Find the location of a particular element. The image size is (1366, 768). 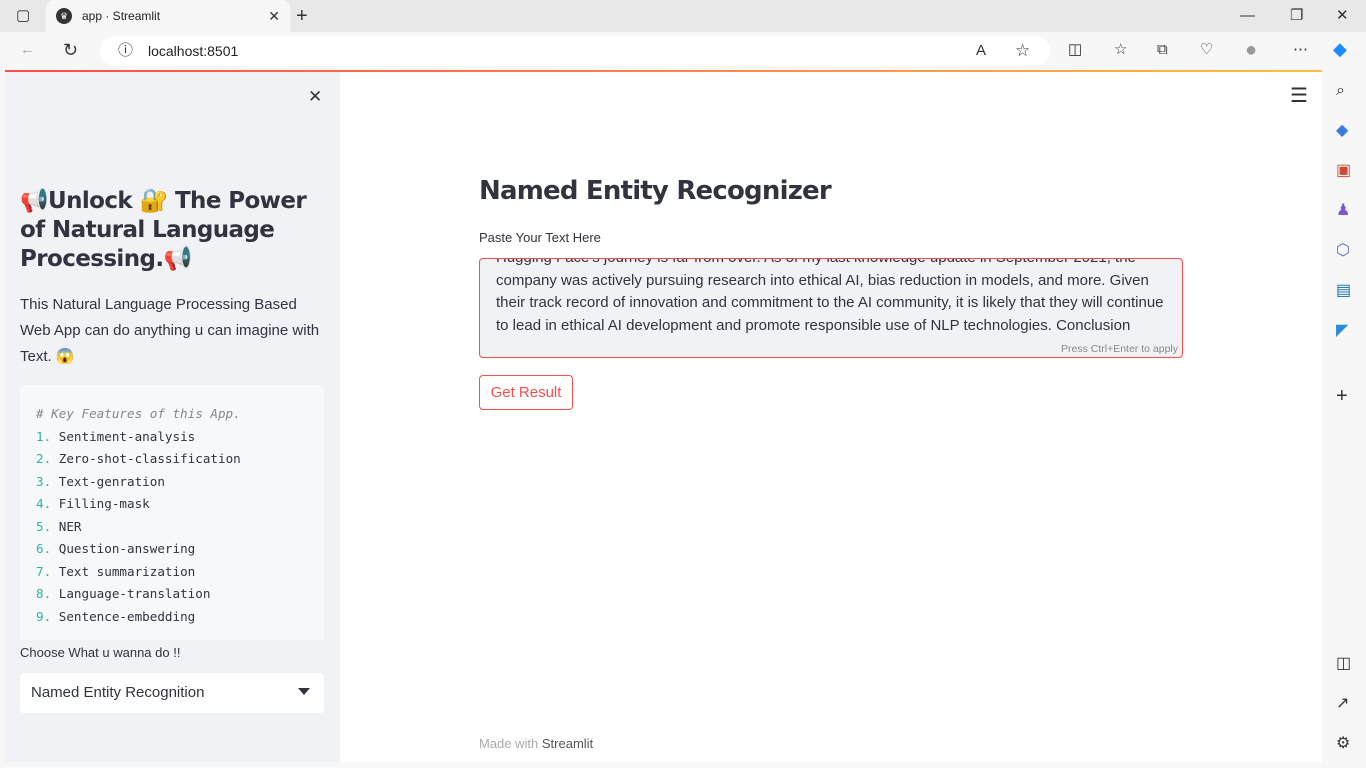

read-aloud-icon: A is located at coordinates (981, 50).